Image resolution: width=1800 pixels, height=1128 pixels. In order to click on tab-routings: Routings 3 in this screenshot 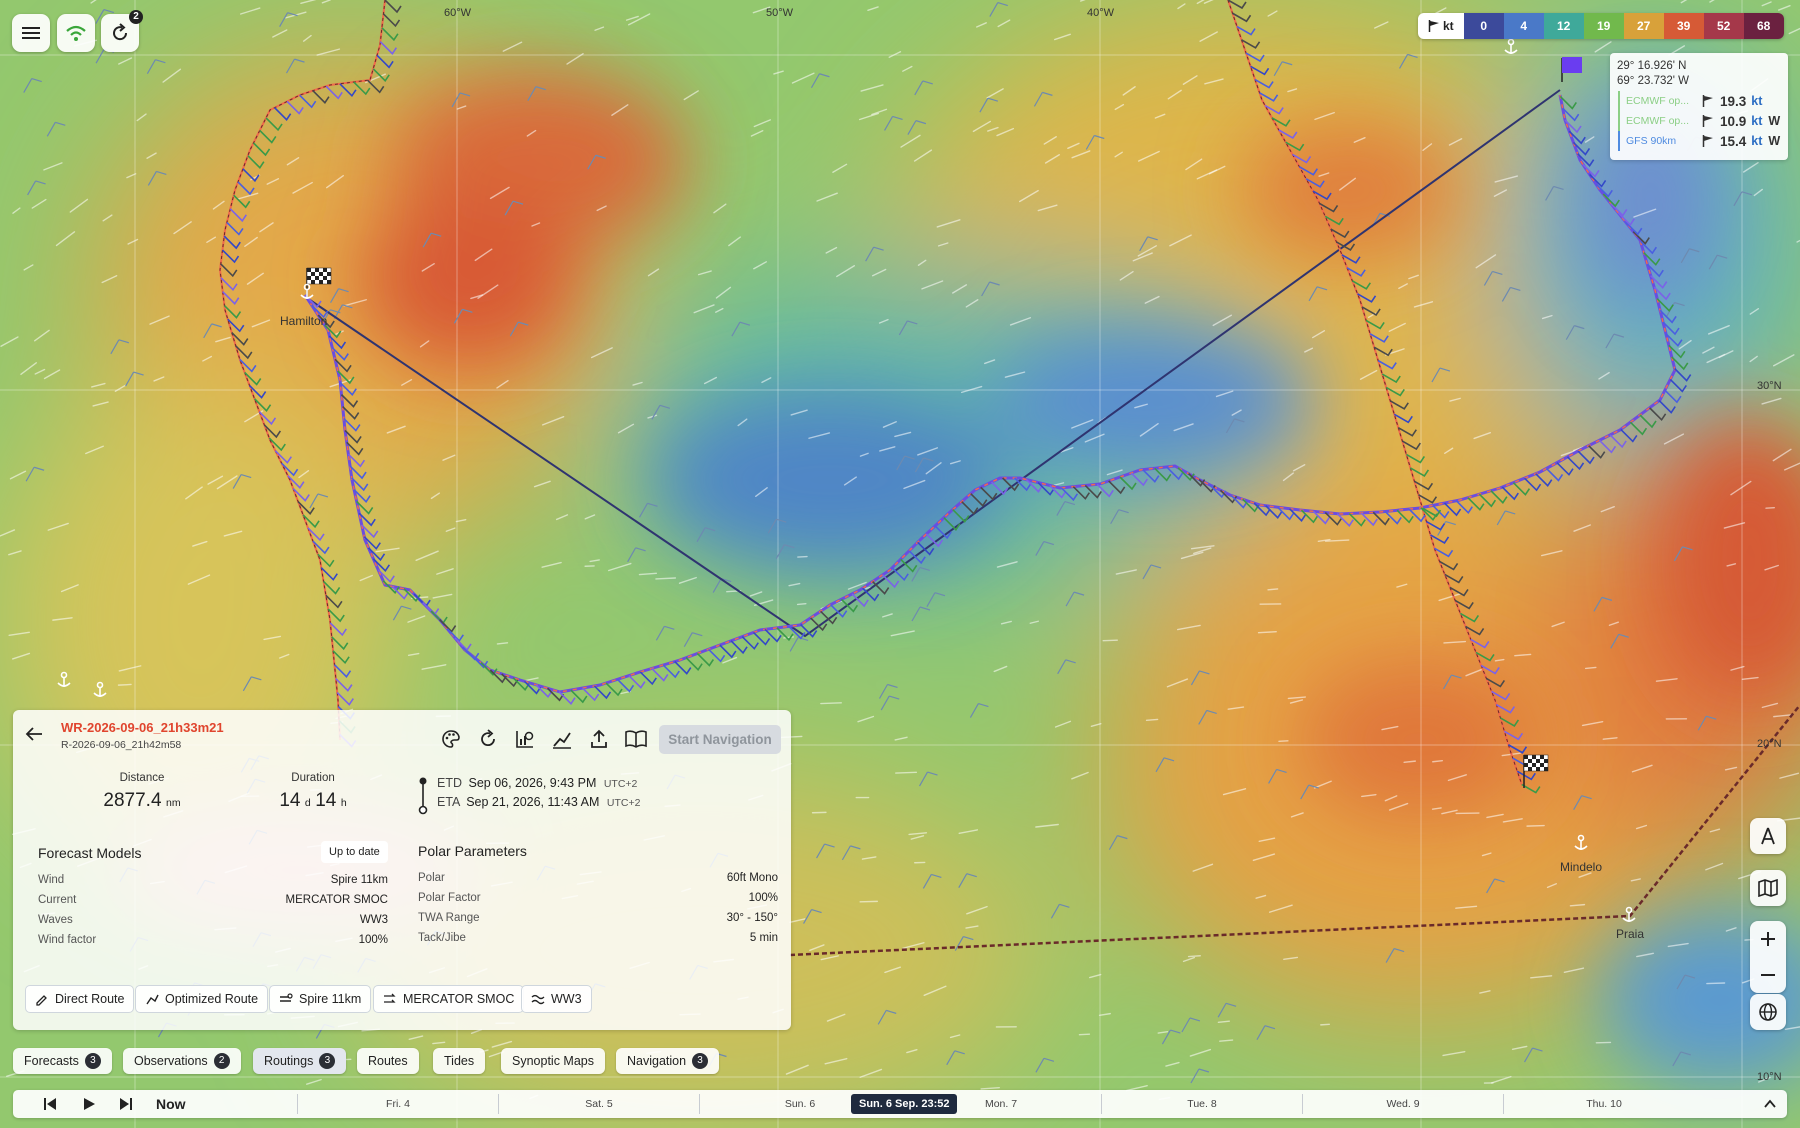, I will do `click(300, 1061)`.